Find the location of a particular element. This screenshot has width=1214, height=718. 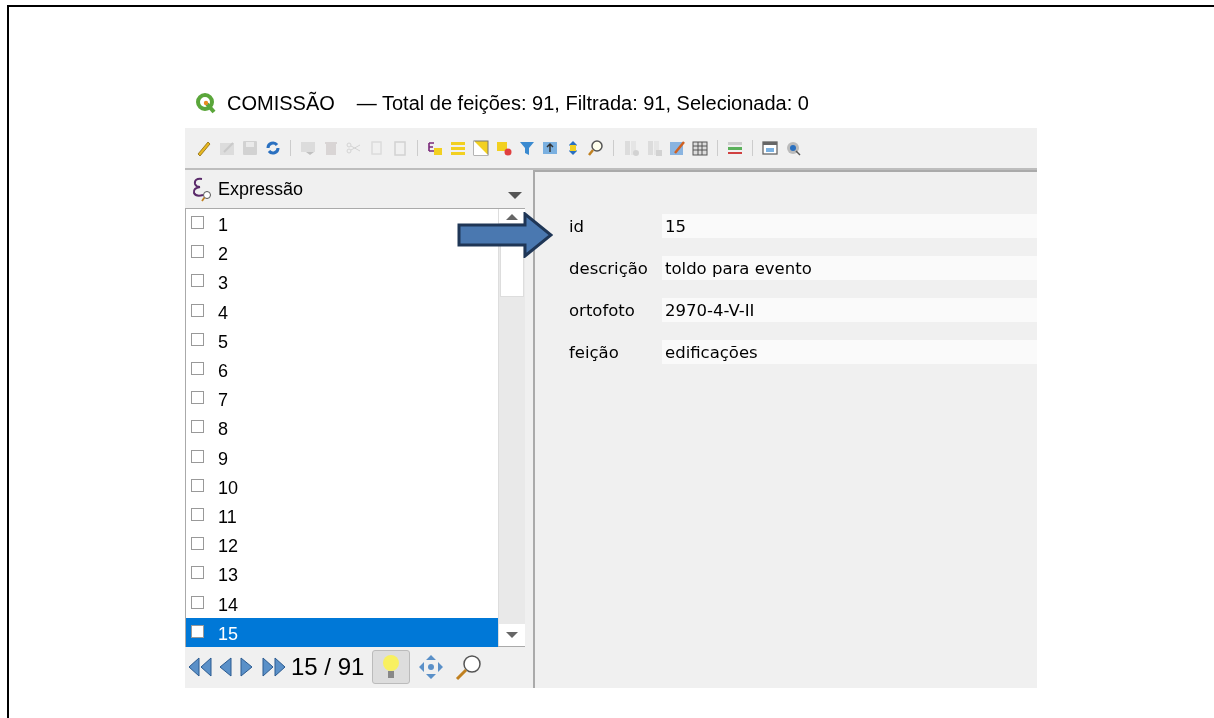

move-top-icon is located at coordinates (550, 148).